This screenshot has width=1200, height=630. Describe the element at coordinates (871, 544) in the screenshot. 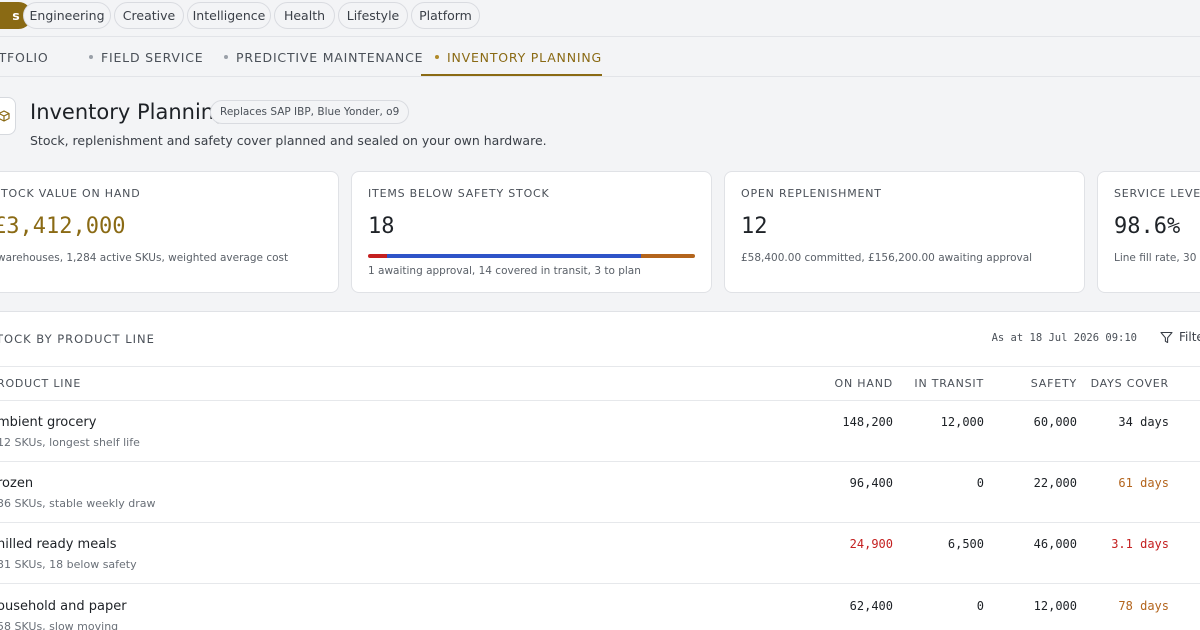

I see `on-hand-value: 24,900` at that location.